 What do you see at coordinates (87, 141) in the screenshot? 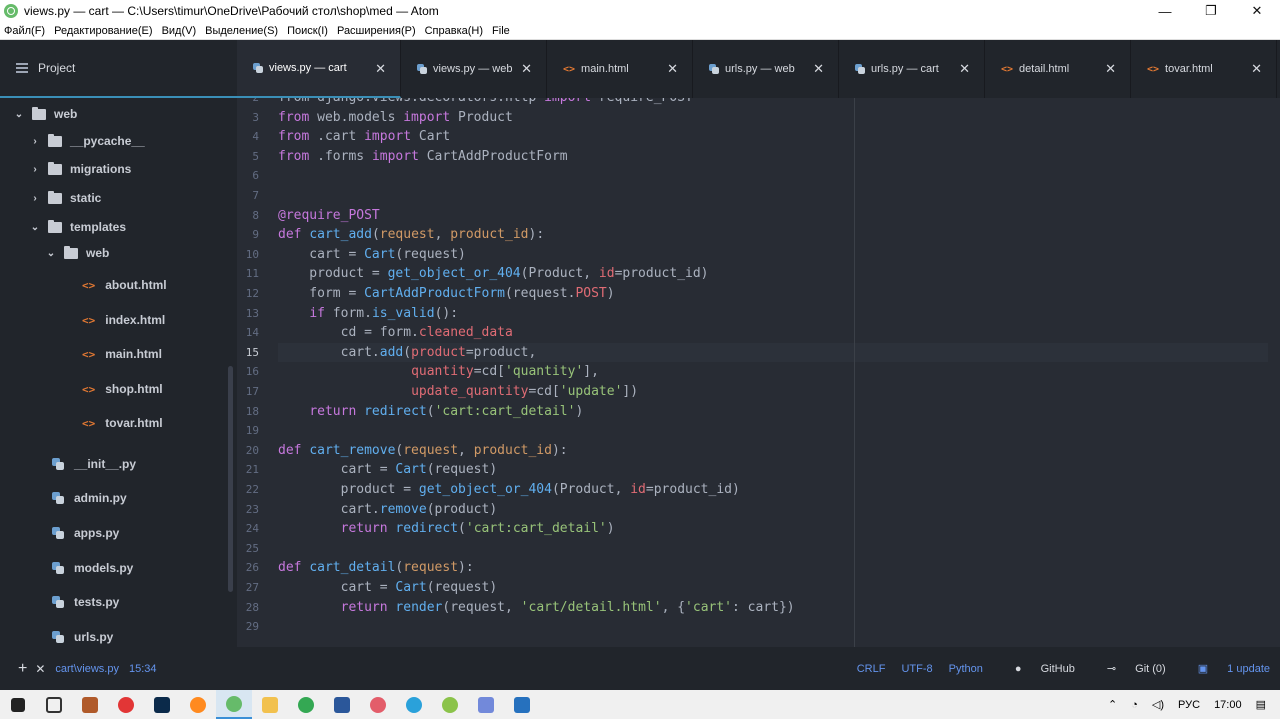
I see `tree-folder-pycache: › __pycache__` at bounding box center [87, 141].